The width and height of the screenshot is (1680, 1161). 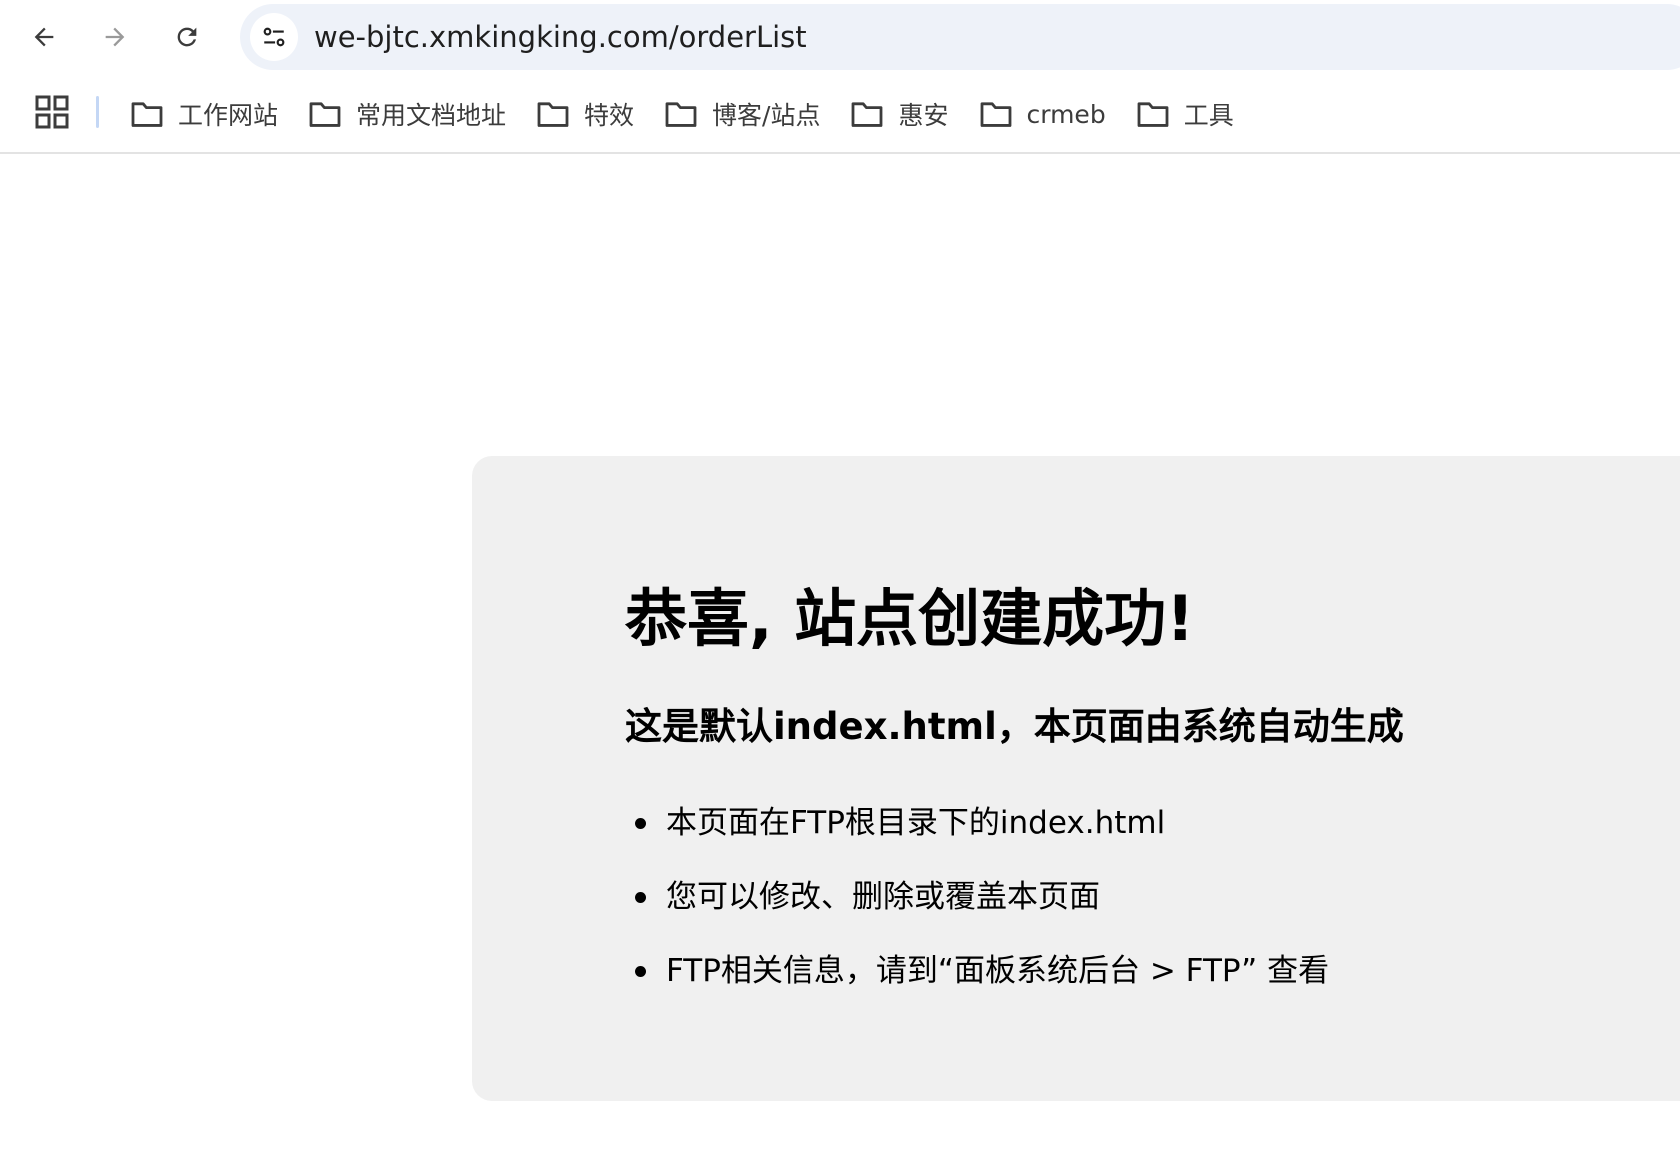 I want to click on tune-icon, so click(x=274, y=37).